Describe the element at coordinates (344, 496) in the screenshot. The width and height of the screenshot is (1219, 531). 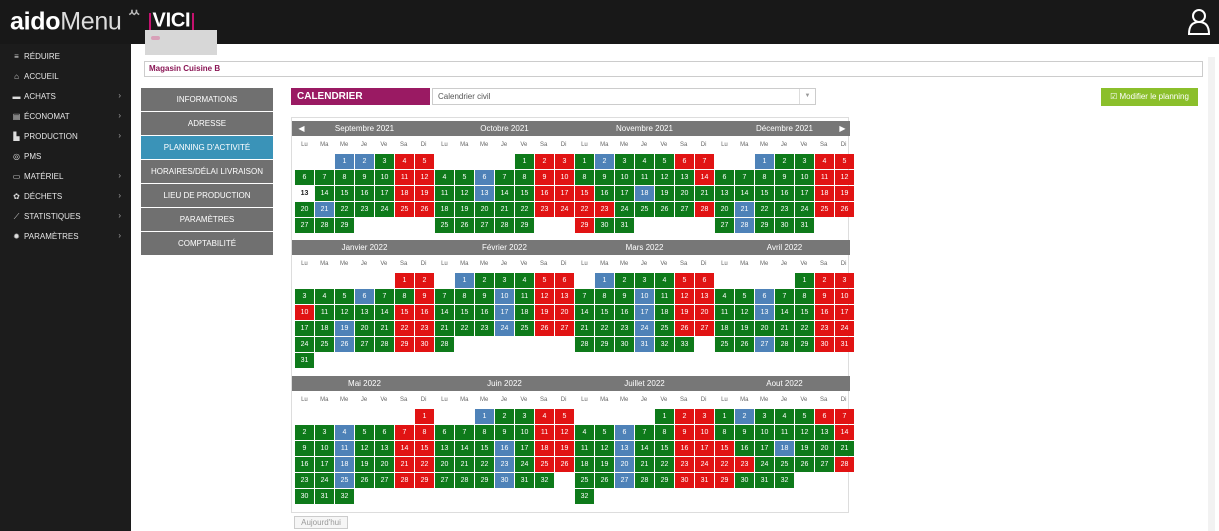
I see `day-cell: 32` at that location.